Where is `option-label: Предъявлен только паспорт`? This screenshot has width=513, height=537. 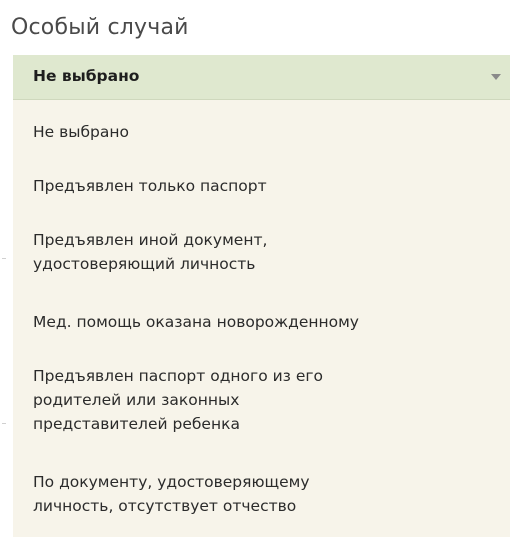 option-label: Предъявлен только паспорт is located at coordinates (150, 186).